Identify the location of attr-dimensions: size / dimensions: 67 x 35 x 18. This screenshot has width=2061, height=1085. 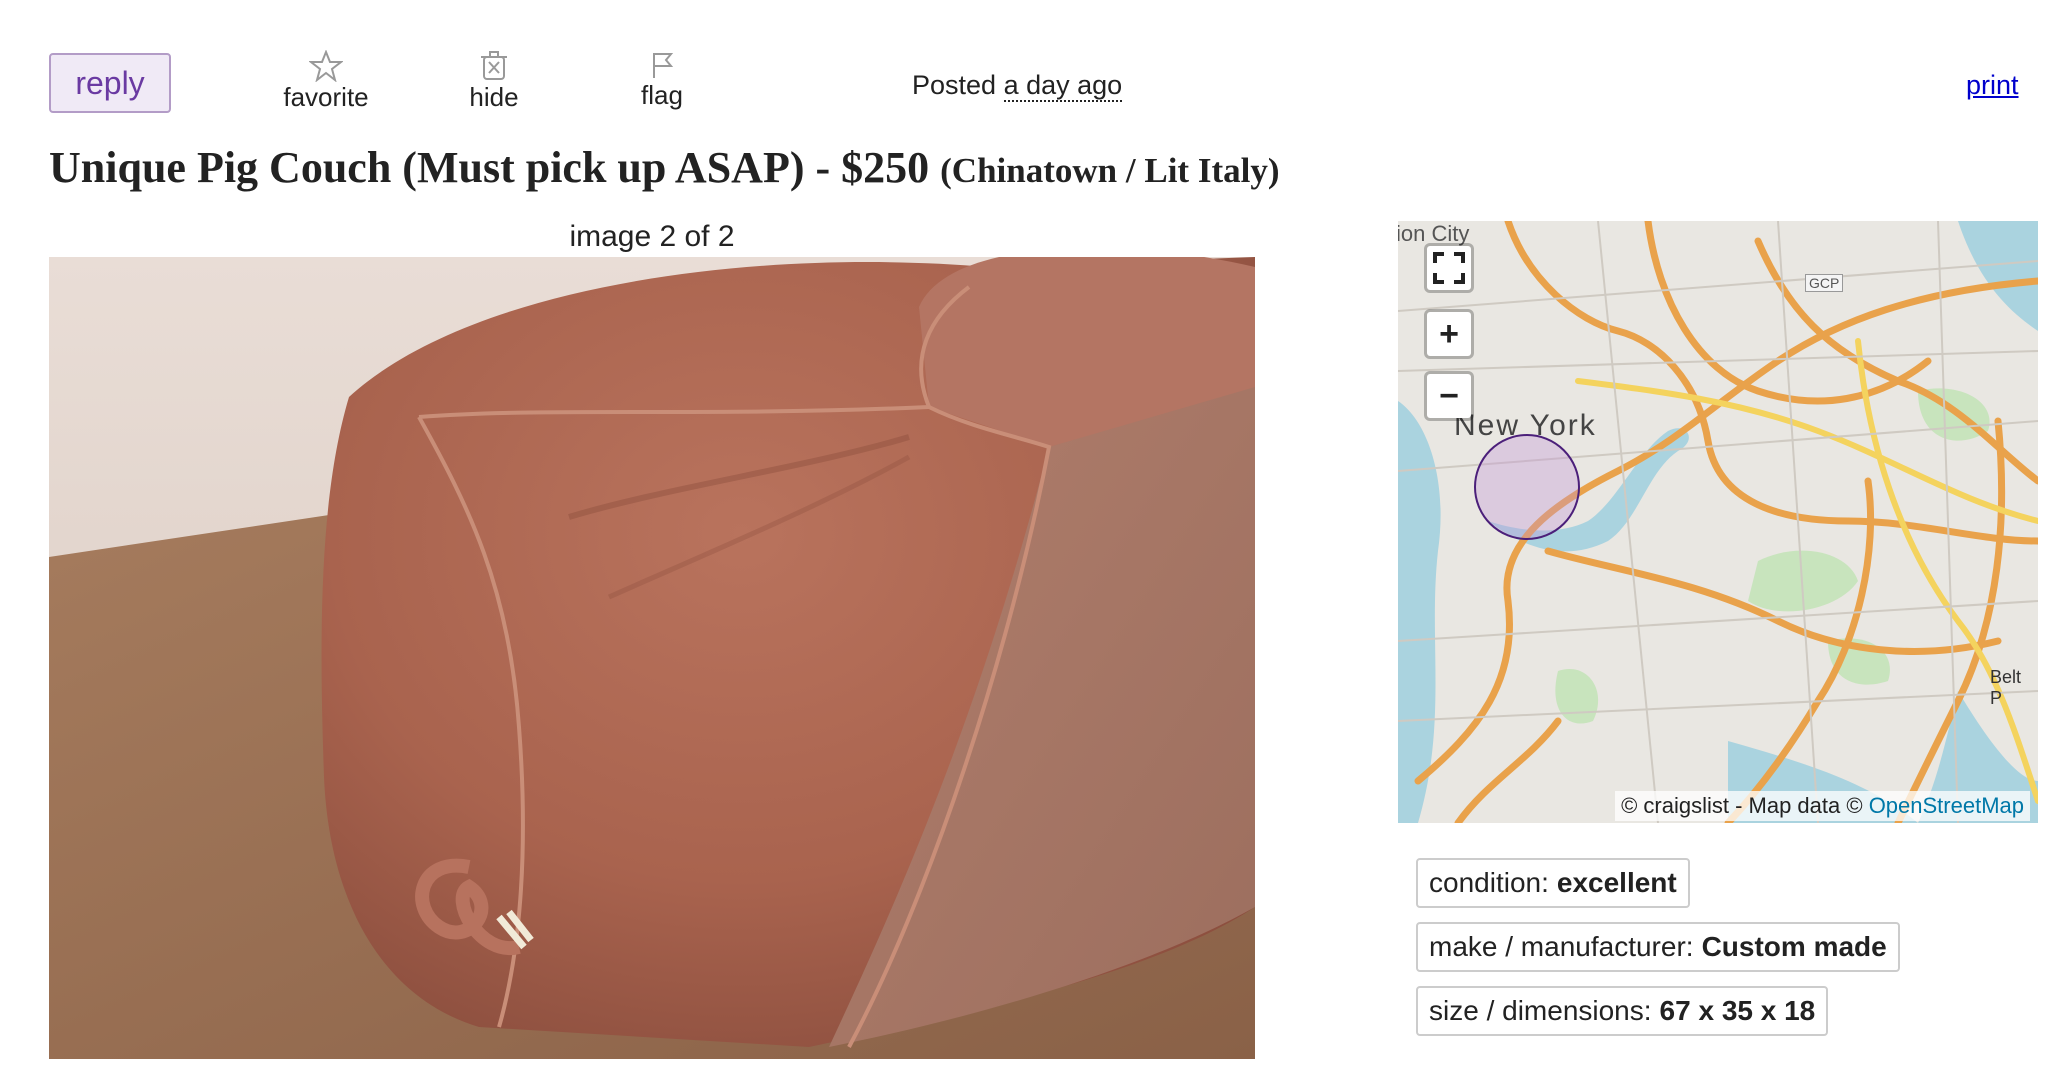
(1622, 1011).